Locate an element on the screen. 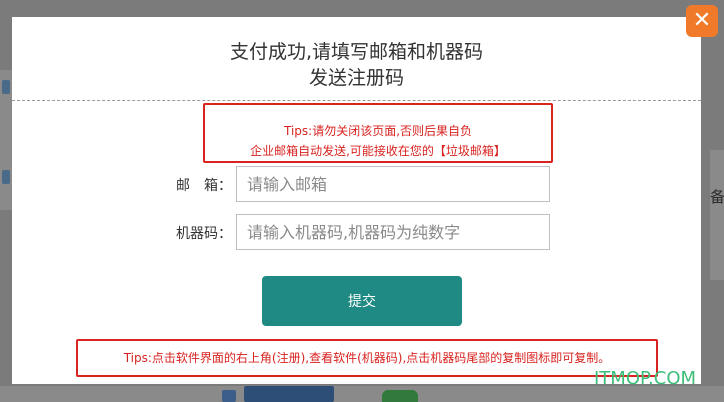 This screenshot has height=402, width=724. machine-code-input is located at coordinates (393, 232).